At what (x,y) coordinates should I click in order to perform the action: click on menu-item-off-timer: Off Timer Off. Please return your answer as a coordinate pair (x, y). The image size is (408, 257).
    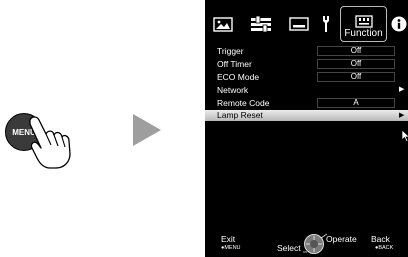
    Looking at the image, I should click on (306, 64).